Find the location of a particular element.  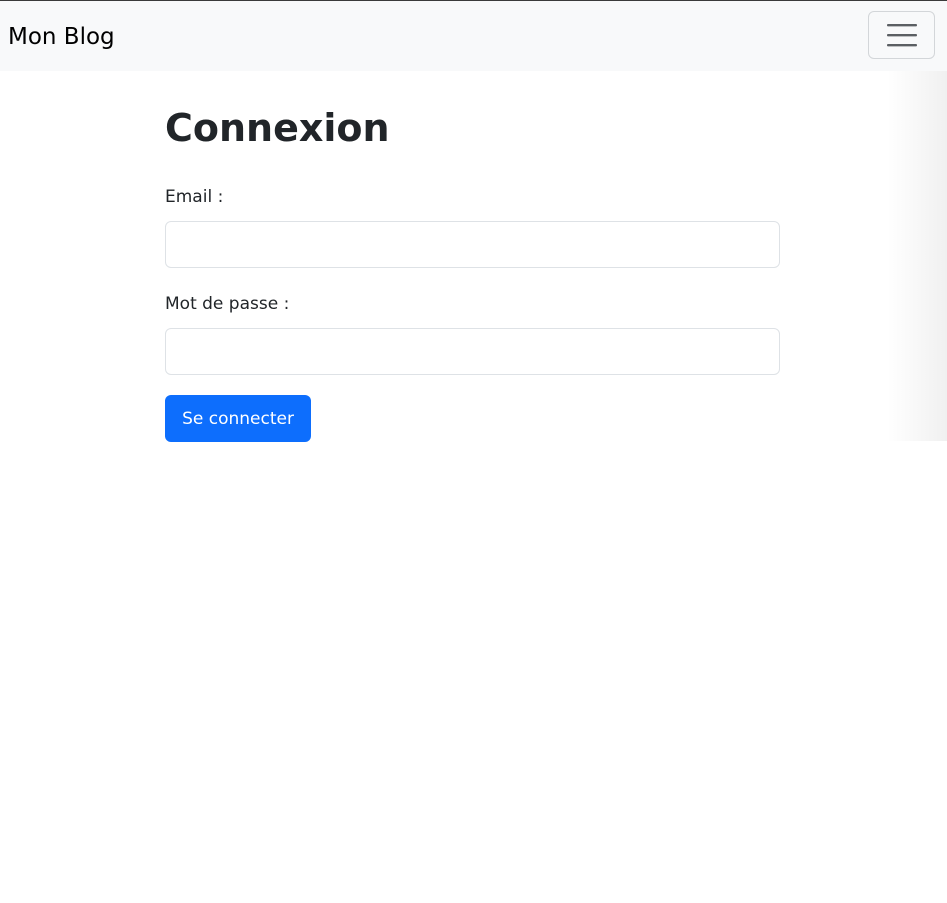

password-field is located at coordinates (472, 351).